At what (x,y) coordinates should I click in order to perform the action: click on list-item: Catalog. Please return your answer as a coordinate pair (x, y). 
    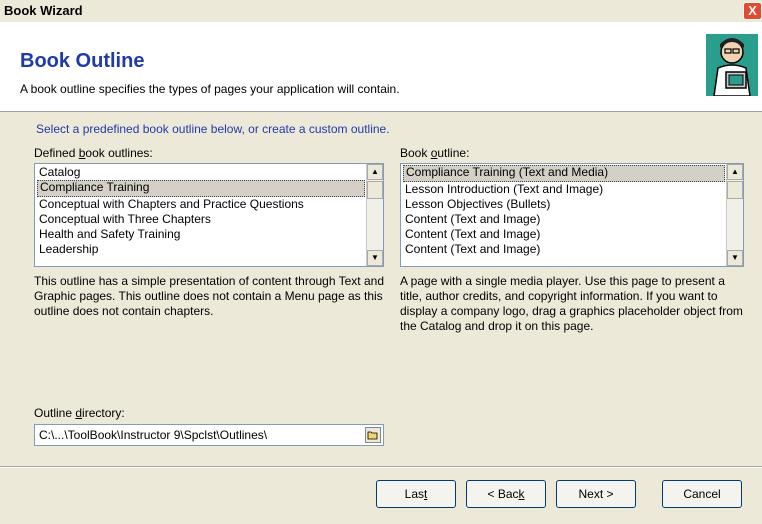
    Looking at the image, I should click on (201, 172).